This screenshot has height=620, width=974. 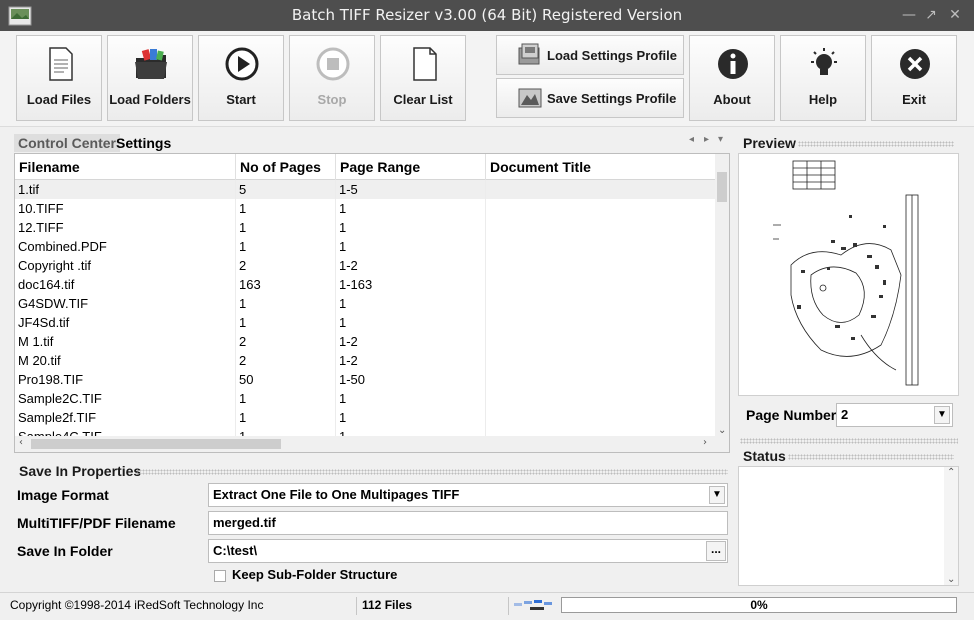 What do you see at coordinates (411, 189) in the screenshot?
I see `cell-page-range: 1-5` at bounding box center [411, 189].